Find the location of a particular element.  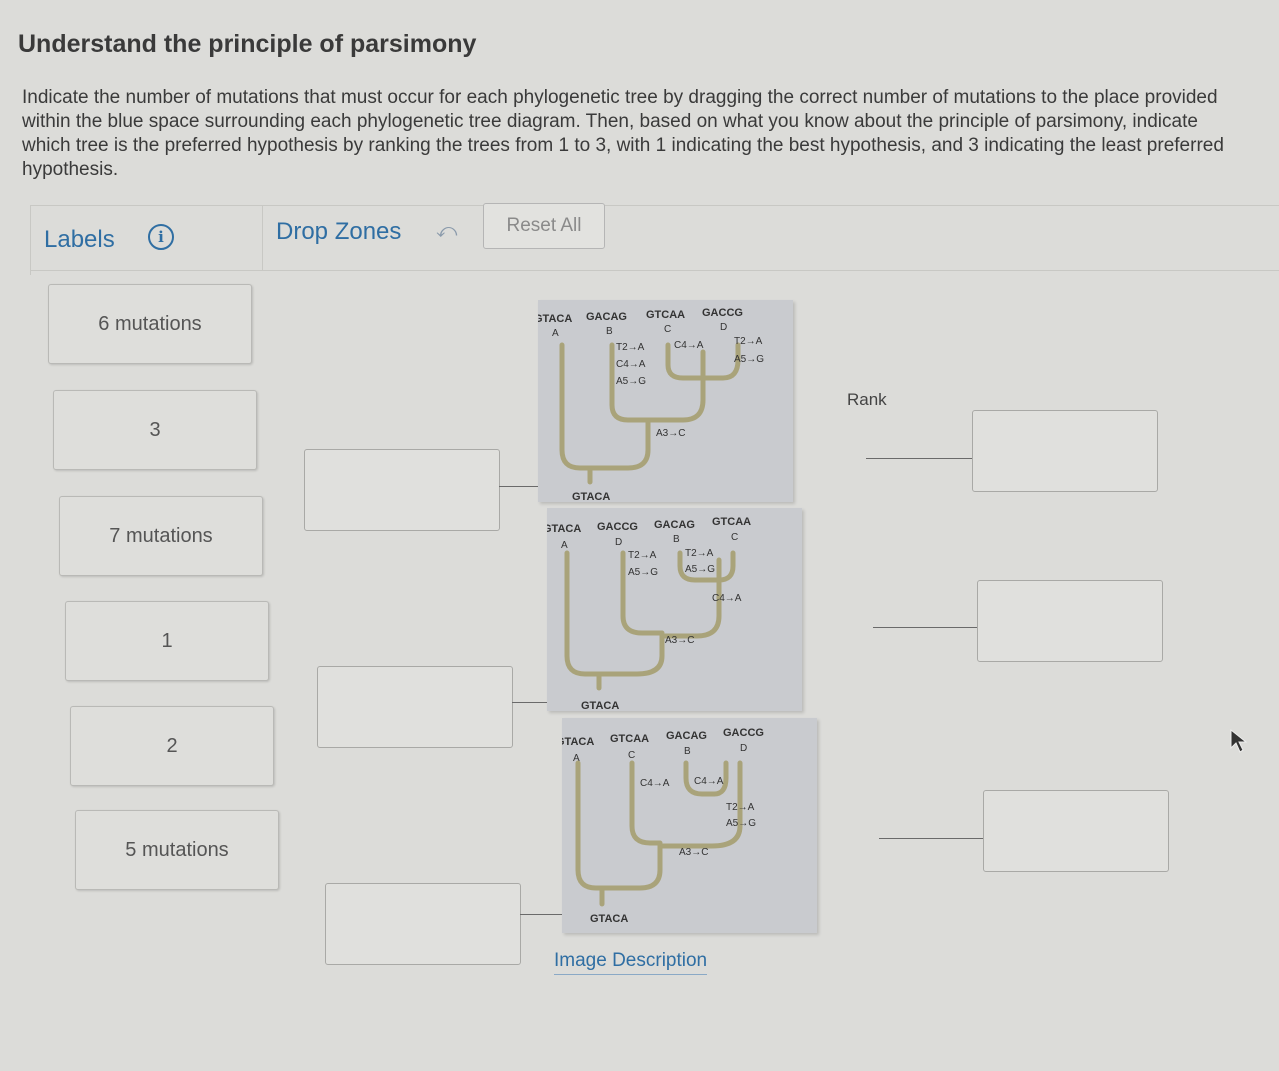

mouse-cursor-icon is located at coordinates (1239, 740).